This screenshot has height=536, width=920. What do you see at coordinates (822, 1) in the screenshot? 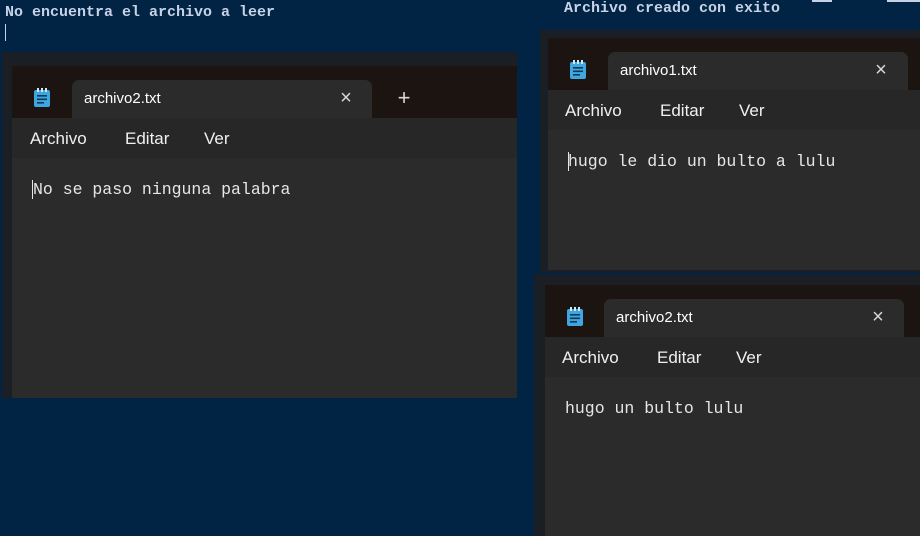
I see `terminal-fragment` at bounding box center [822, 1].